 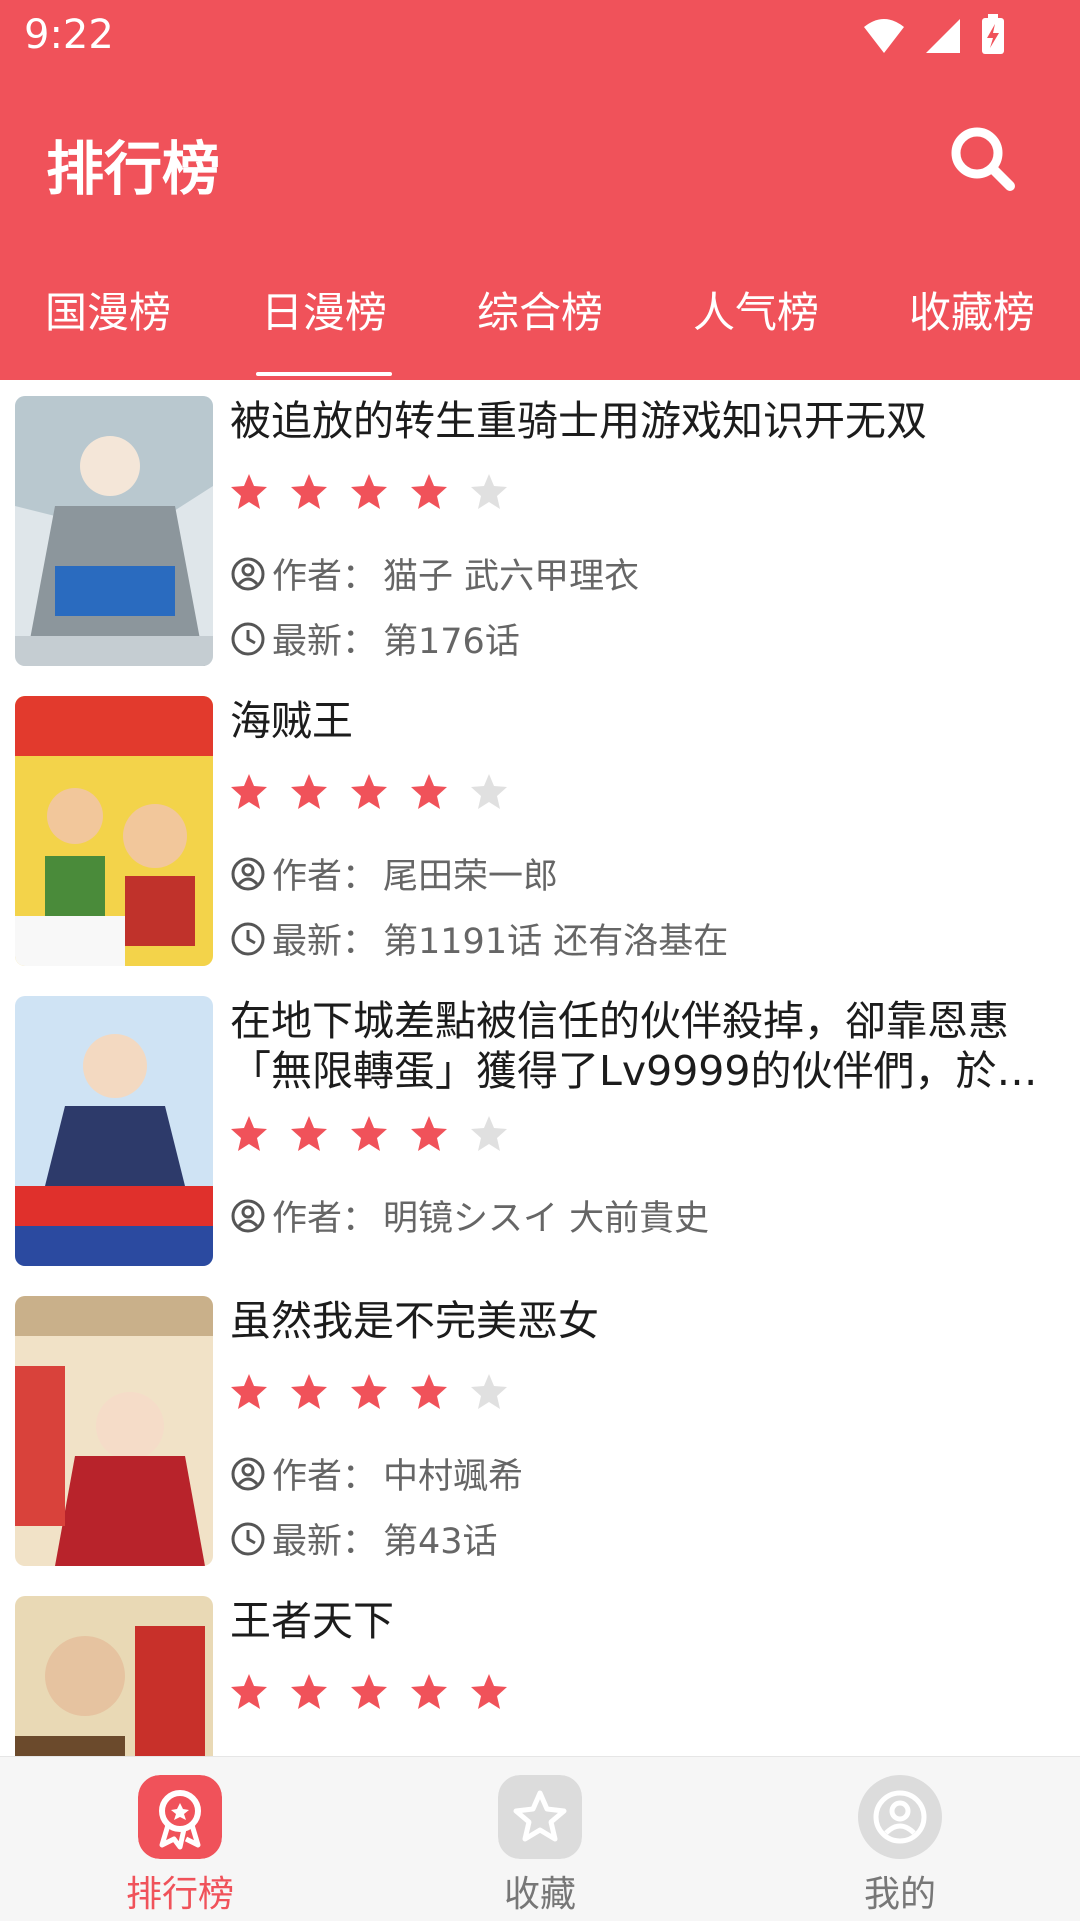 I want to click on status-time: 9:22, so click(x=69, y=35).